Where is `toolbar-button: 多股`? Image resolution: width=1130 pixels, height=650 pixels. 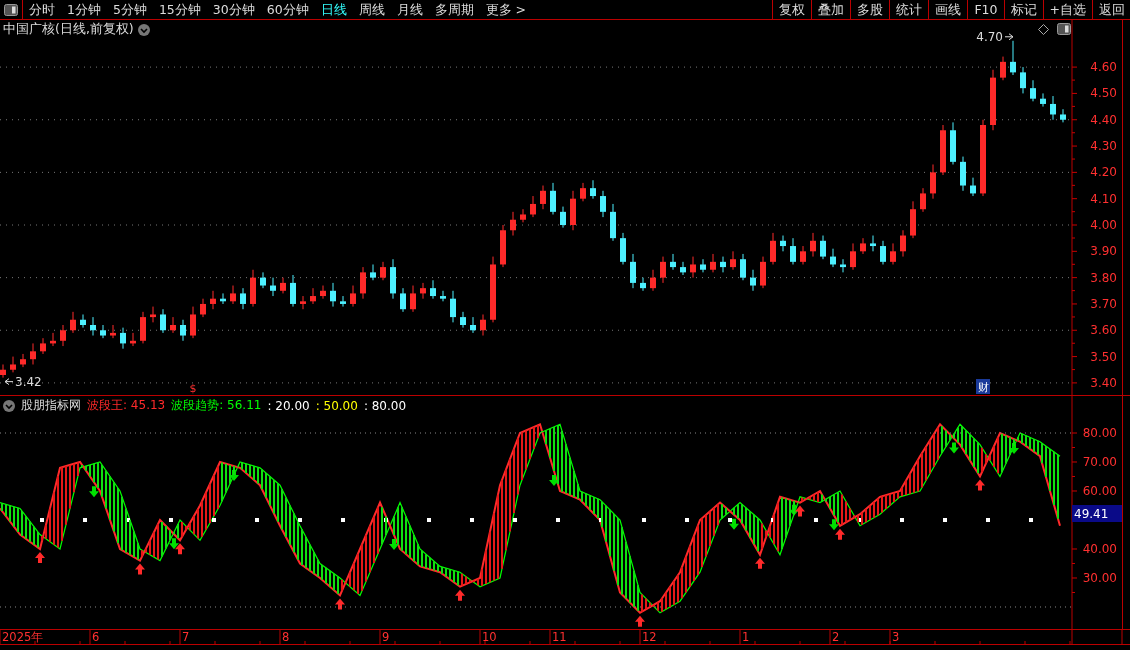 toolbar-button: 多股 is located at coordinates (870, 9).